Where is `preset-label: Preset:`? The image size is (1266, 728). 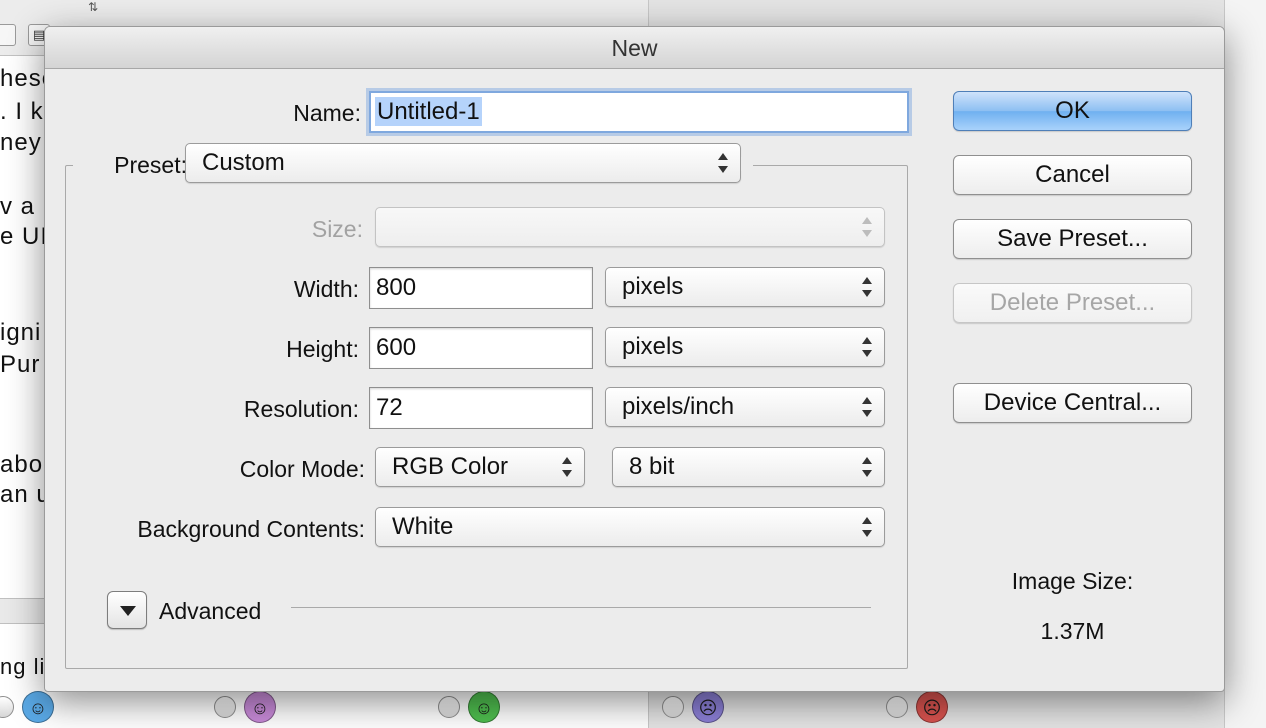
preset-label: Preset: is located at coordinates (132, 165).